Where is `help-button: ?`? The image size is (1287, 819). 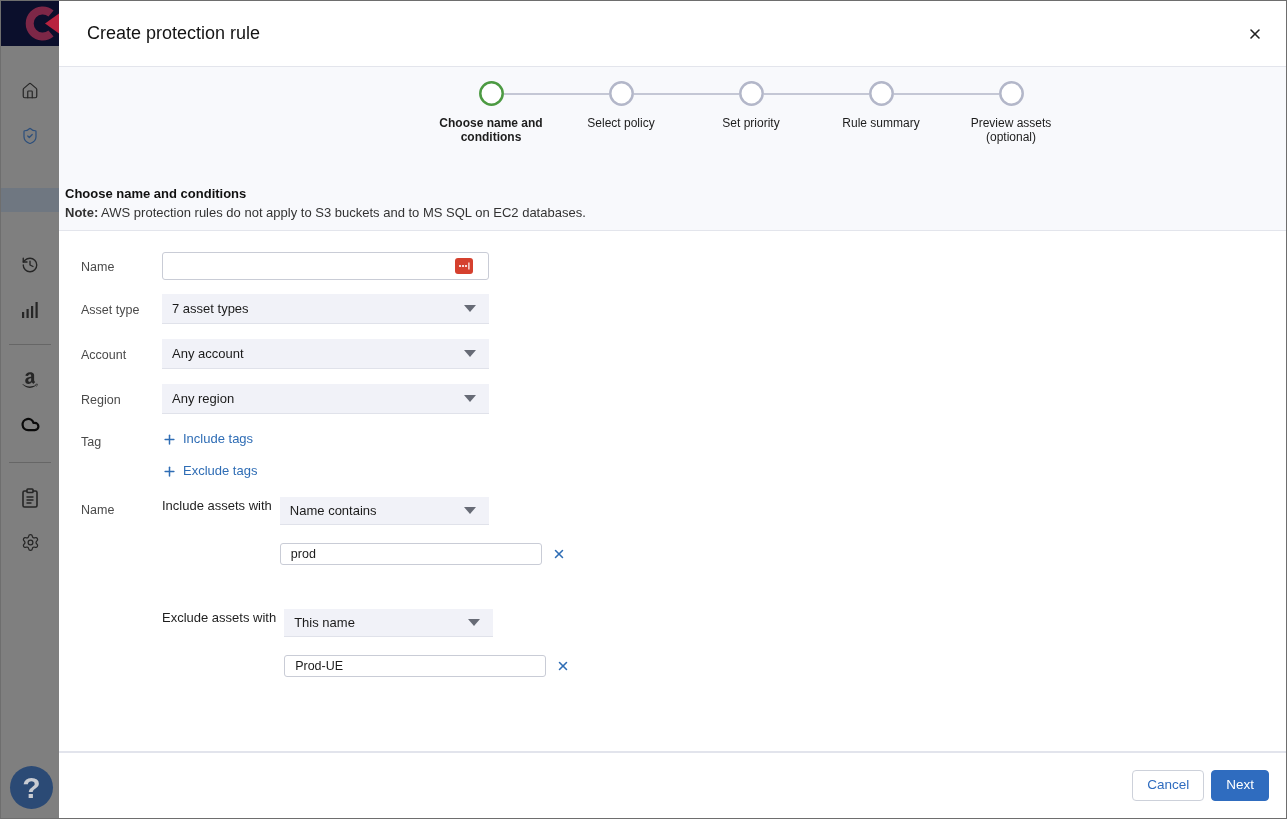
help-button: ? is located at coordinates (31, 787).